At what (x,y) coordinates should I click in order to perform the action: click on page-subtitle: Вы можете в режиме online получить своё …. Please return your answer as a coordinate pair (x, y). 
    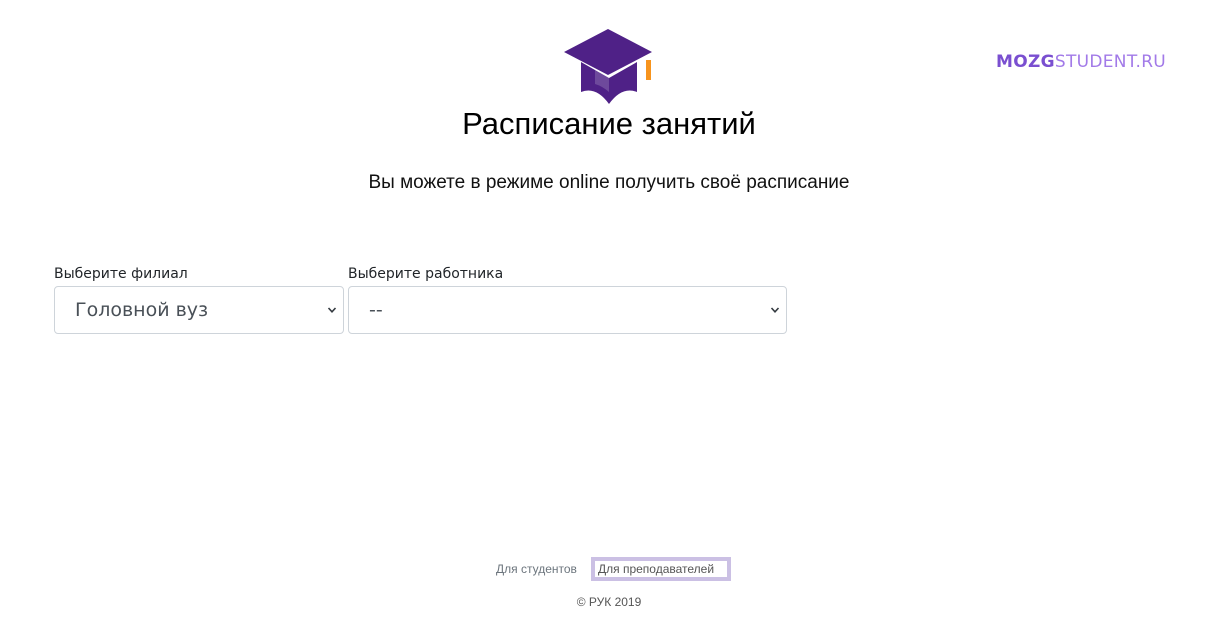
    Looking at the image, I should click on (609, 182).